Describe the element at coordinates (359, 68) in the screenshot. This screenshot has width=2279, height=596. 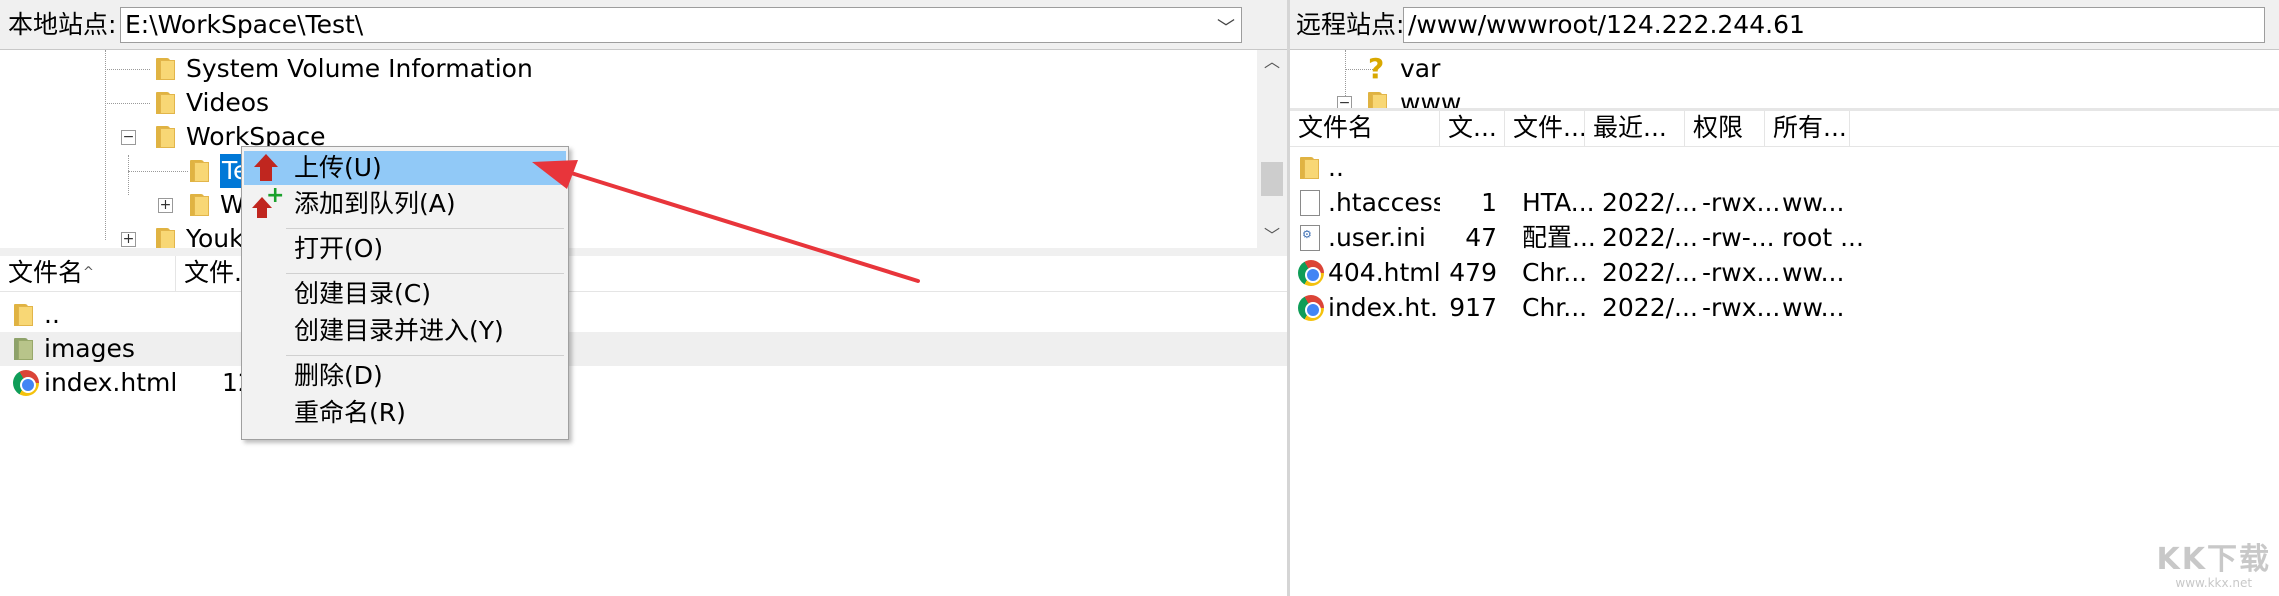
I see `tree-item-label: System Volume Information` at that location.